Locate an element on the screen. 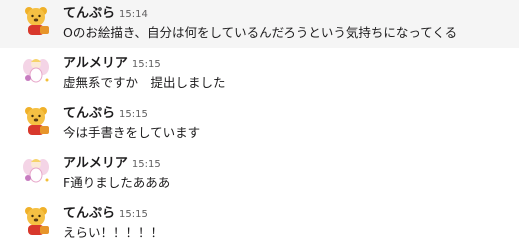  timestamp: 15:14 is located at coordinates (133, 14).